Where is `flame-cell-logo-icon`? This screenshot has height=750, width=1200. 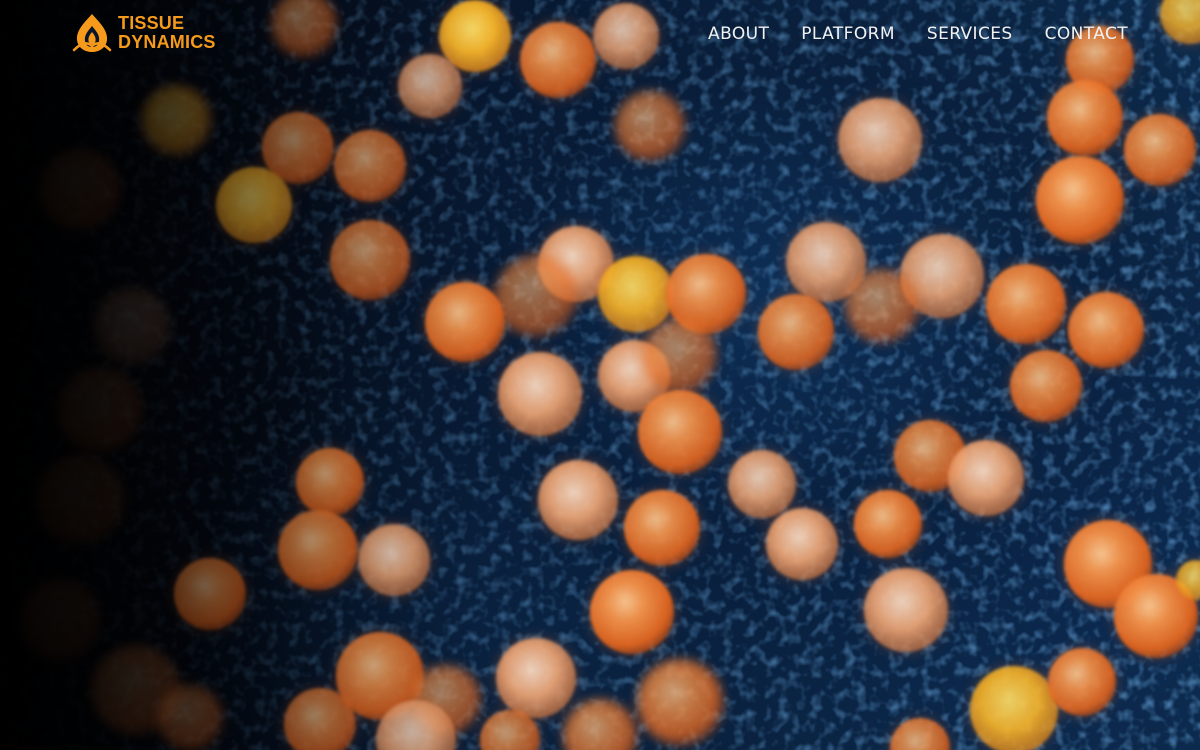 flame-cell-logo-icon is located at coordinates (92, 33).